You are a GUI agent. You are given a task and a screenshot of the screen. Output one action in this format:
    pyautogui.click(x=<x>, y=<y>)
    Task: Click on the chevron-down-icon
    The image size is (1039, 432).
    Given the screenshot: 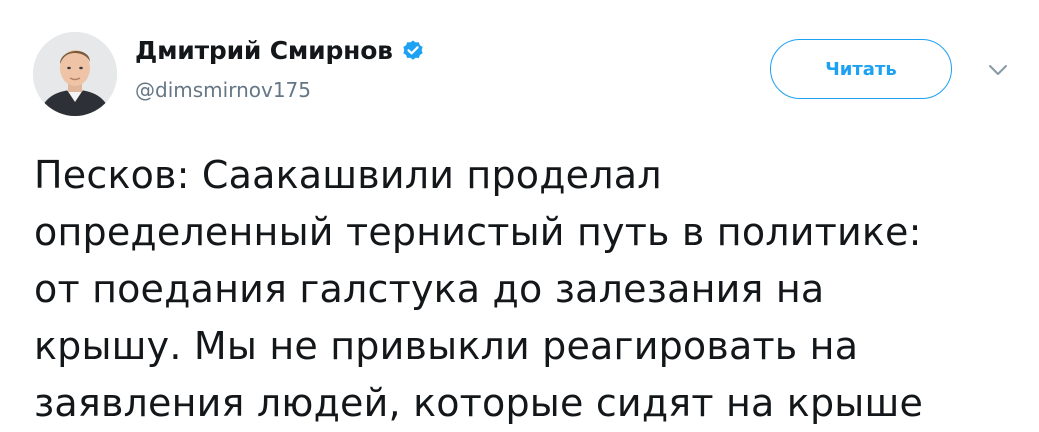 What is the action you would take?
    pyautogui.click(x=998, y=70)
    